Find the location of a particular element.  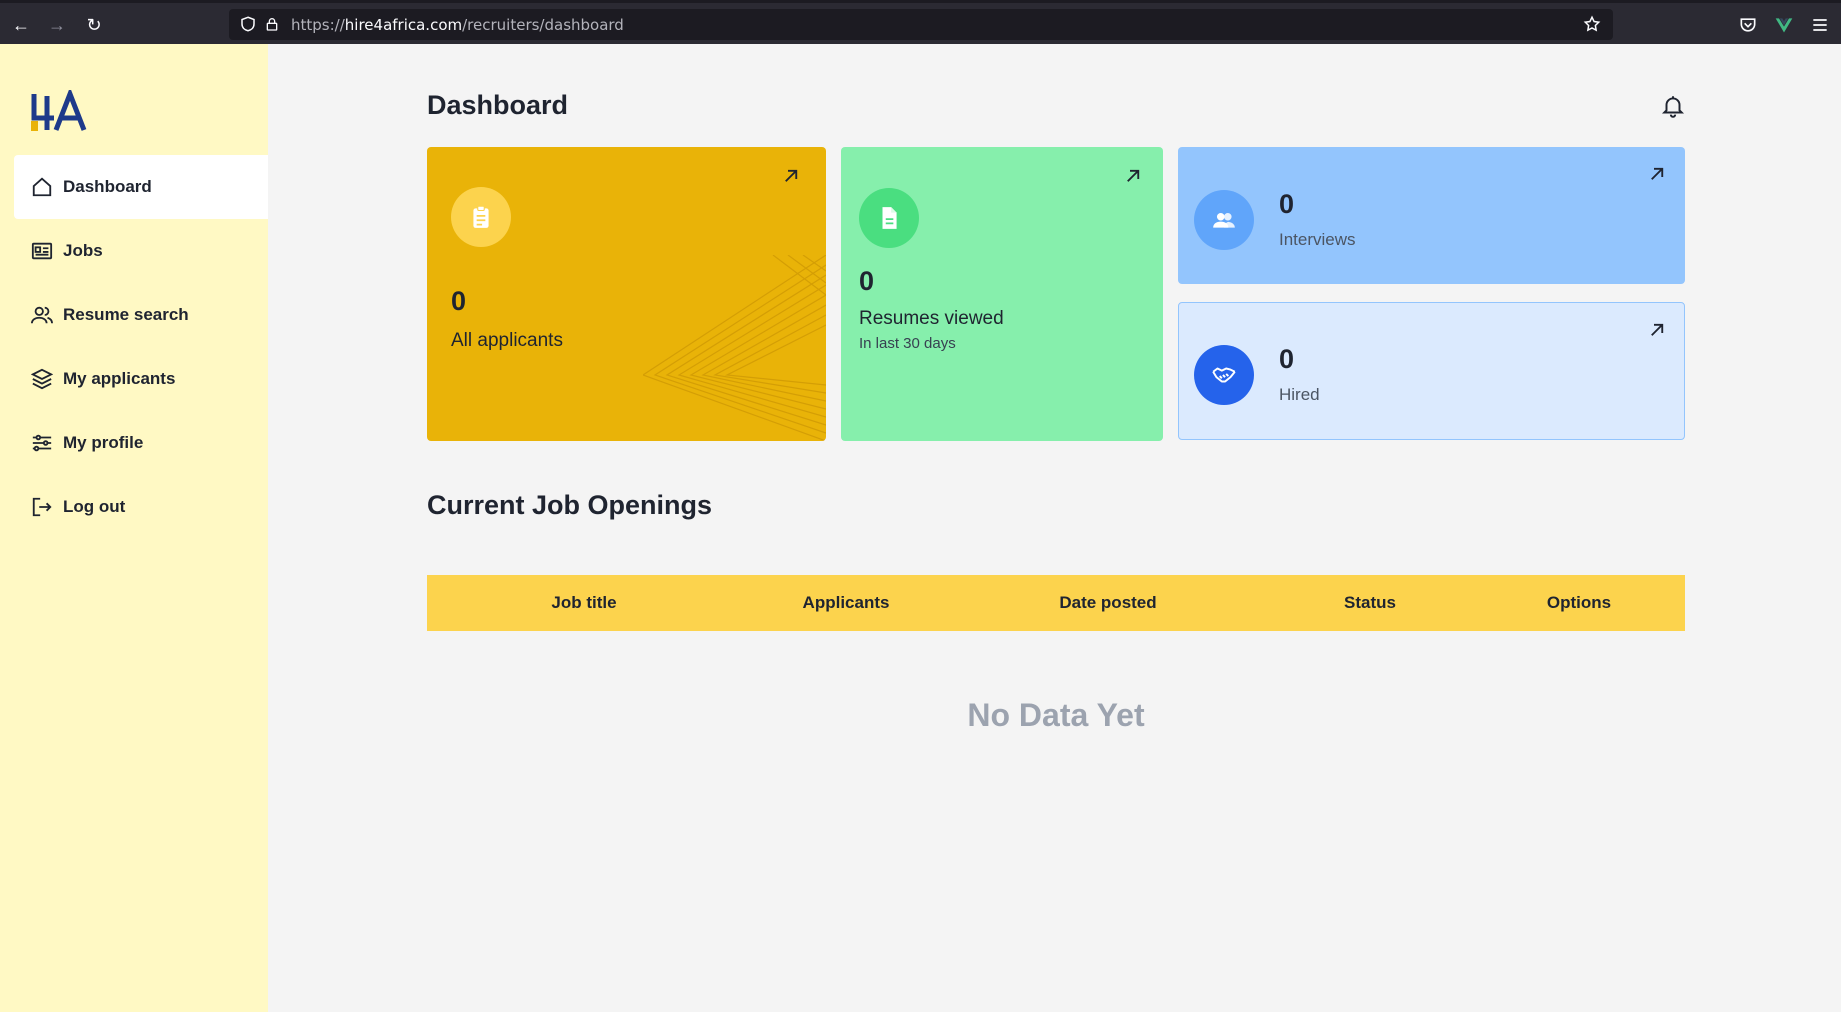

column-header-options: Options is located at coordinates (1579, 603).